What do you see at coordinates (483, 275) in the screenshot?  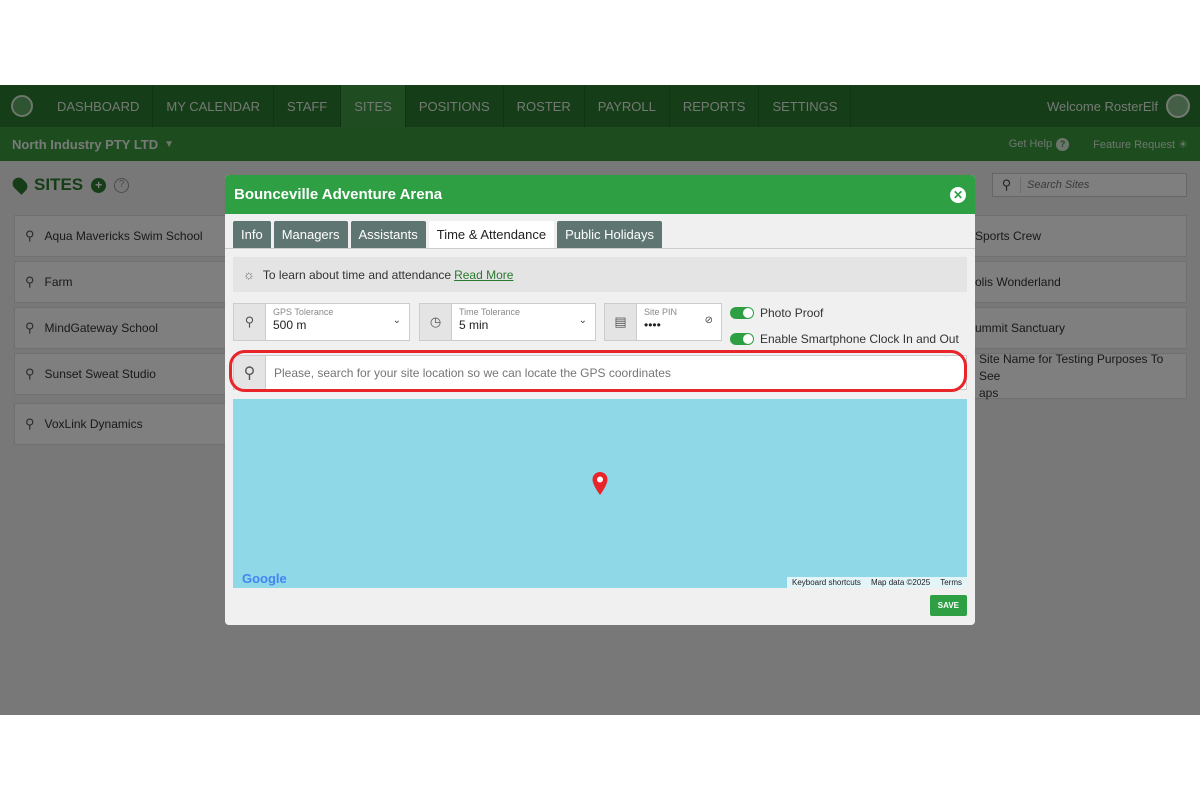 I see `read-more-link: Read More` at bounding box center [483, 275].